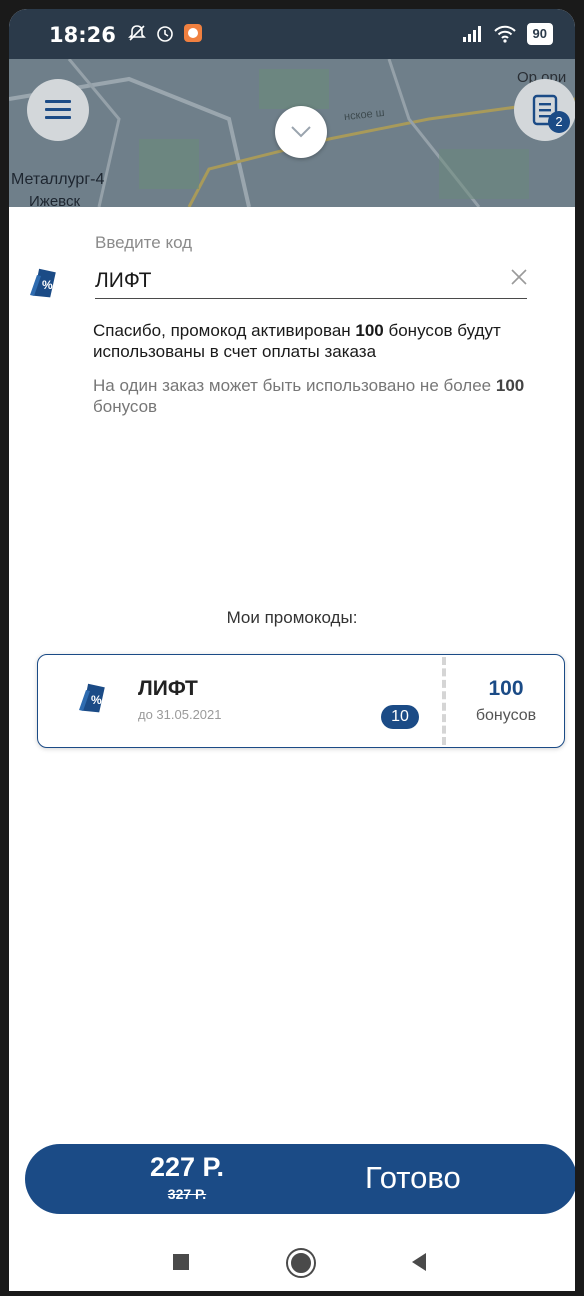 Image resolution: width=584 pixels, height=1296 pixels. I want to click on status-icons-right: 90, so click(507, 34).